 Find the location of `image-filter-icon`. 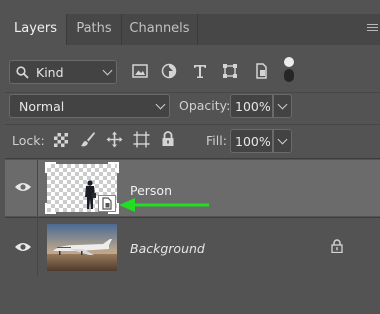

image-filter-icon is located at coordinates (140, 71).